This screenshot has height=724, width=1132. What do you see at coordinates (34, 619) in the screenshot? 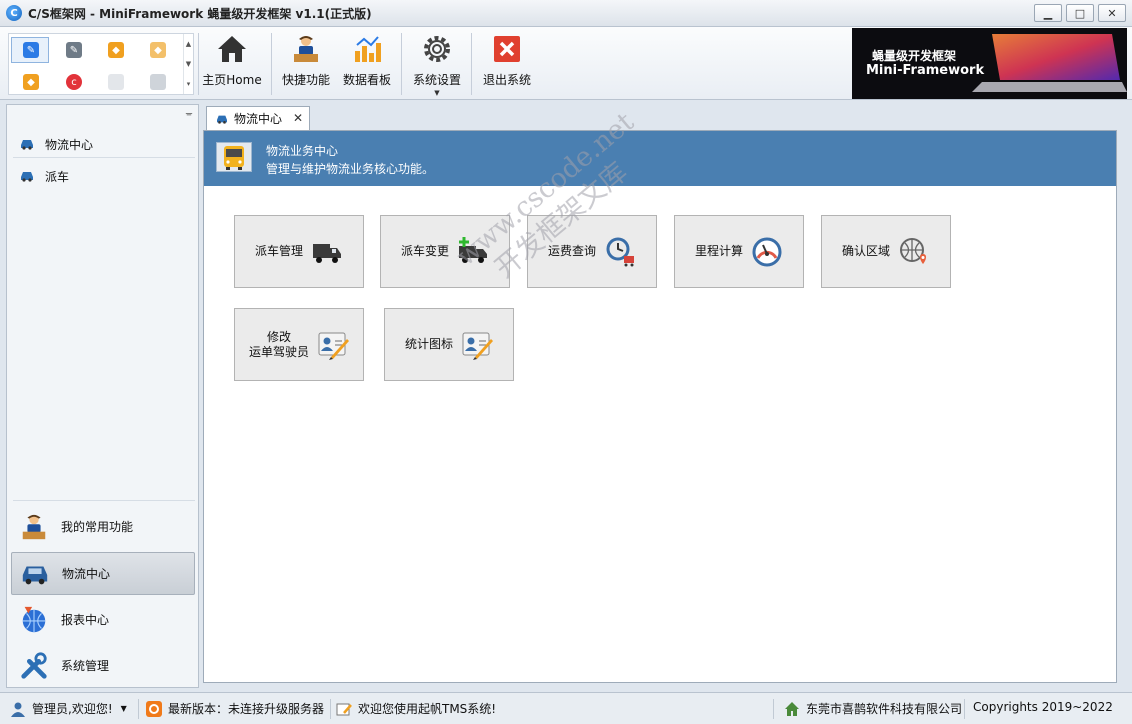
I see `globe-icon` at bounding box center [34, 619].